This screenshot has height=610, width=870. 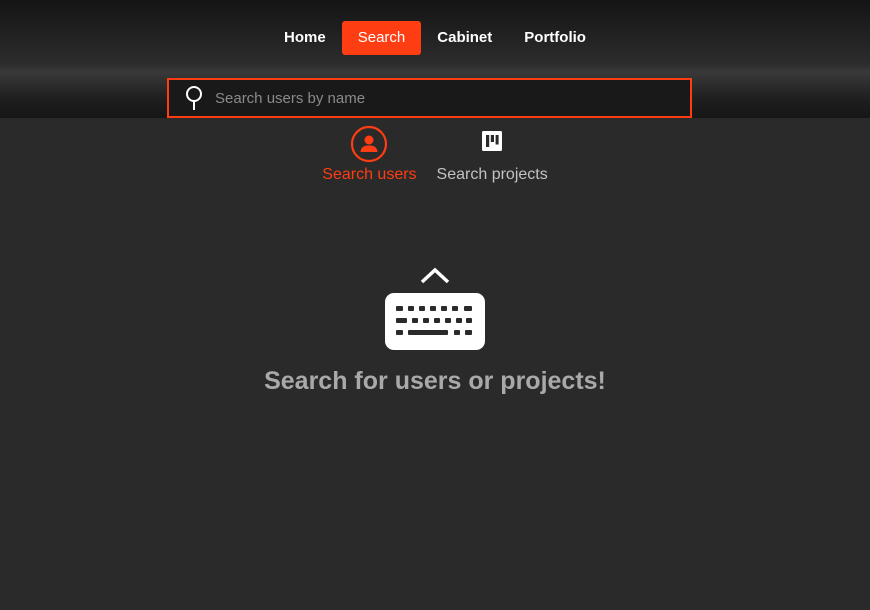 I want to click on board-icon, so click(x=492, y=144).